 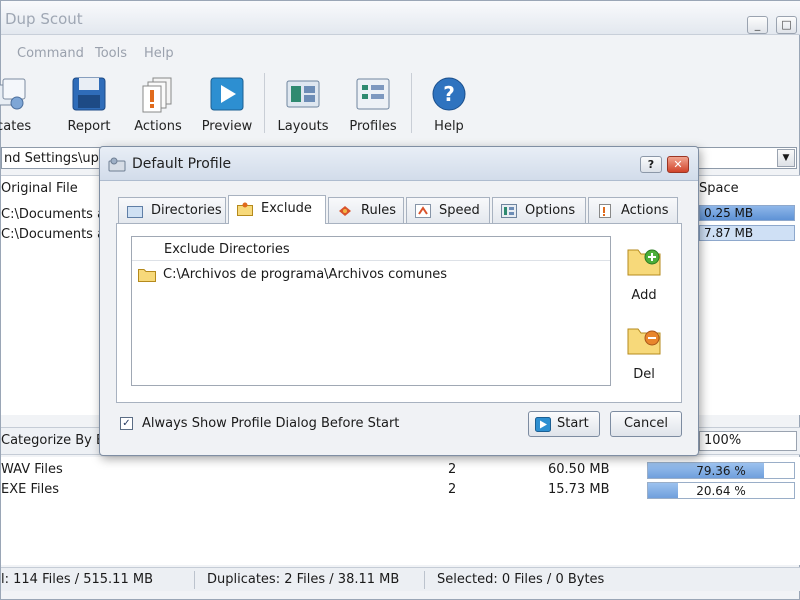 I want to click on list-item: C:\Archivos de programa\Archivos comunes, so click(x=371, y=276).